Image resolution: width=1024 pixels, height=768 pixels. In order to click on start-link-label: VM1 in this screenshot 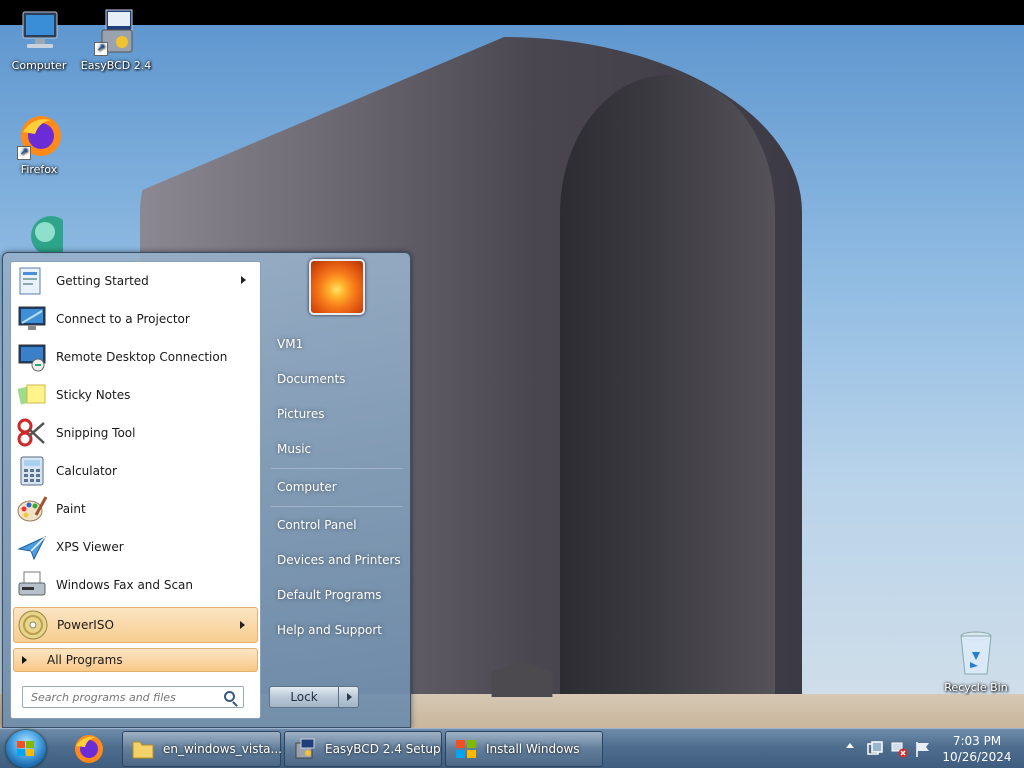, I will do `click(290, 344)`.